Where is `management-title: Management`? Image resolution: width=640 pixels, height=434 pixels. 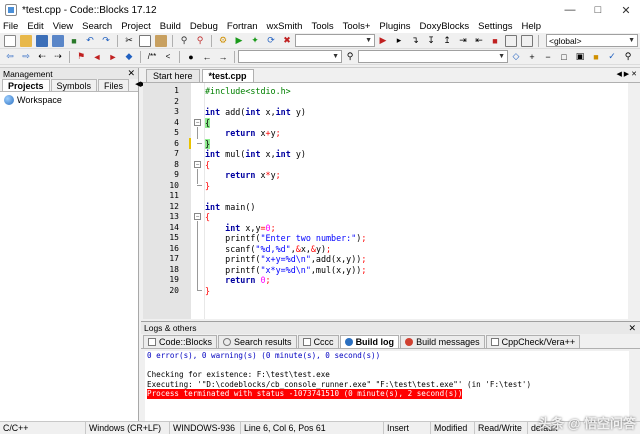
management-title: Management is located at coordinates (28, 73).